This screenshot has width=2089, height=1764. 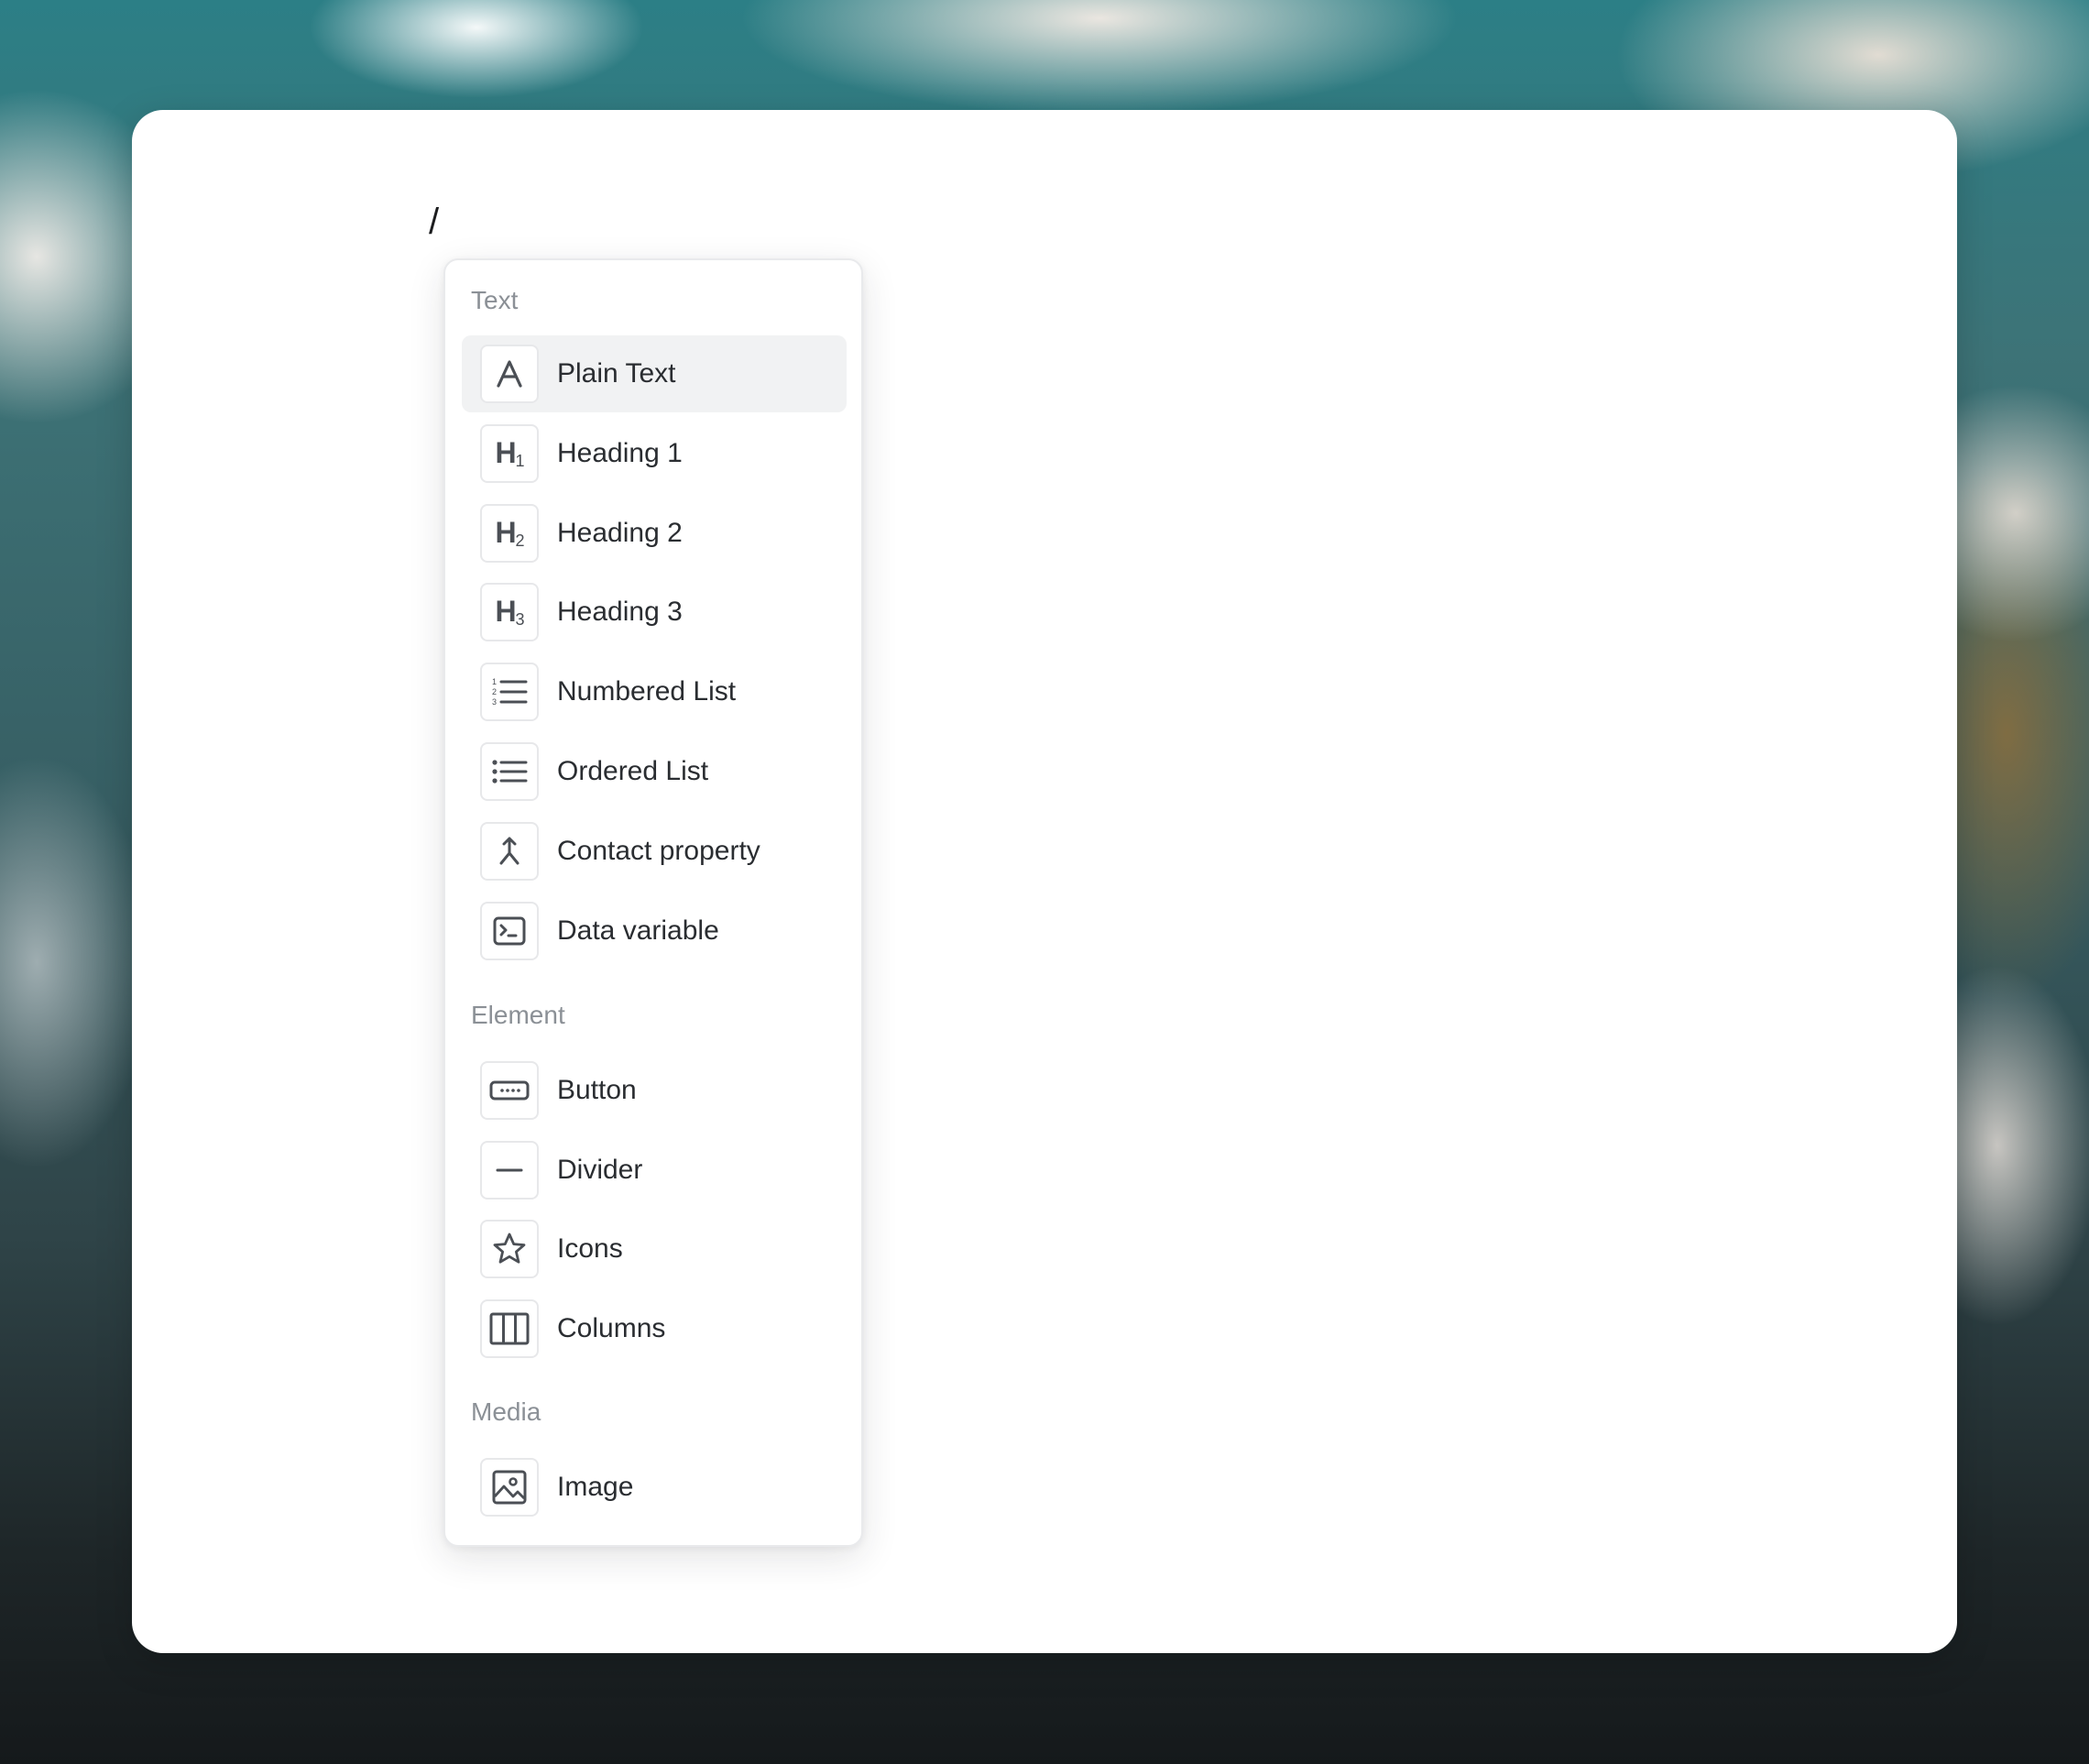 What do you see at coordinates (509, 771) in the screenshot?
I see `bullet-list-icon` at bounding box center [509, 771].